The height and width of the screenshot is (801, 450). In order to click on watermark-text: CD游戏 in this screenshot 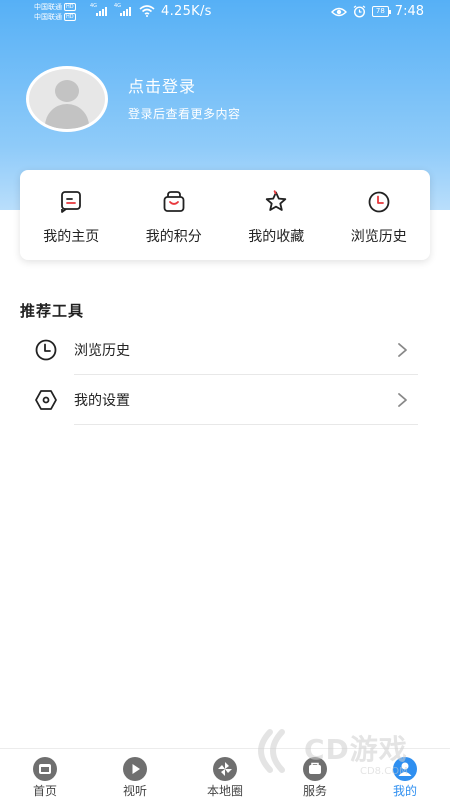, I will do `click(356, 749)`.